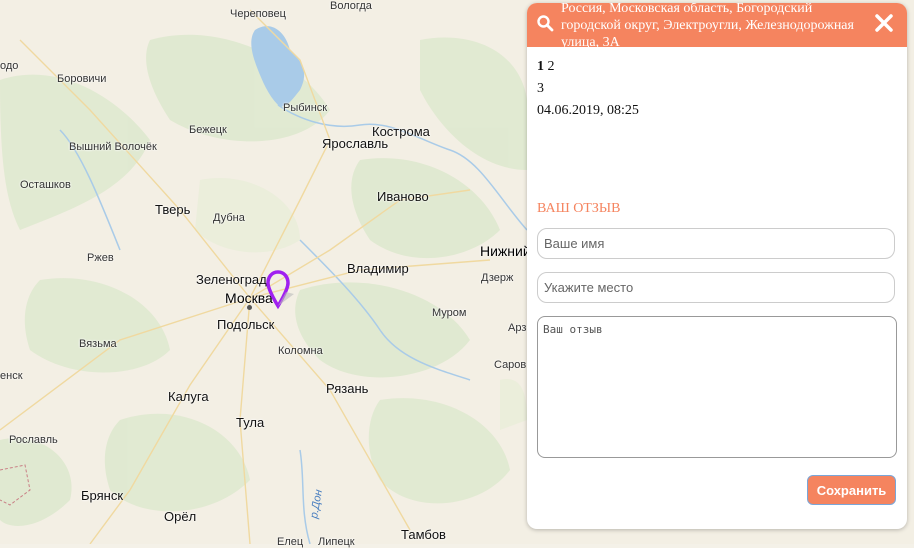 The width and height of the screenshot is (914, 548). I want to click on name-input, so click(716, 243).